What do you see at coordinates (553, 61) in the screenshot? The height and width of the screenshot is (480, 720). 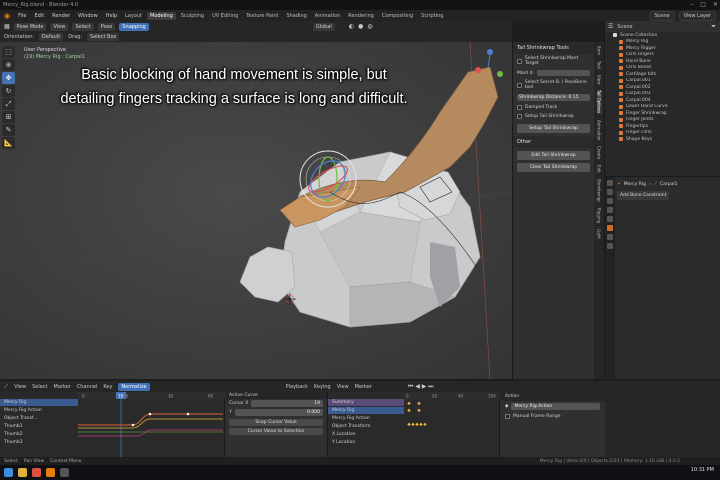 I see `npanel-row-select-target: Select Shrinkwrap Mant Target` at bounding box center [553, 61].